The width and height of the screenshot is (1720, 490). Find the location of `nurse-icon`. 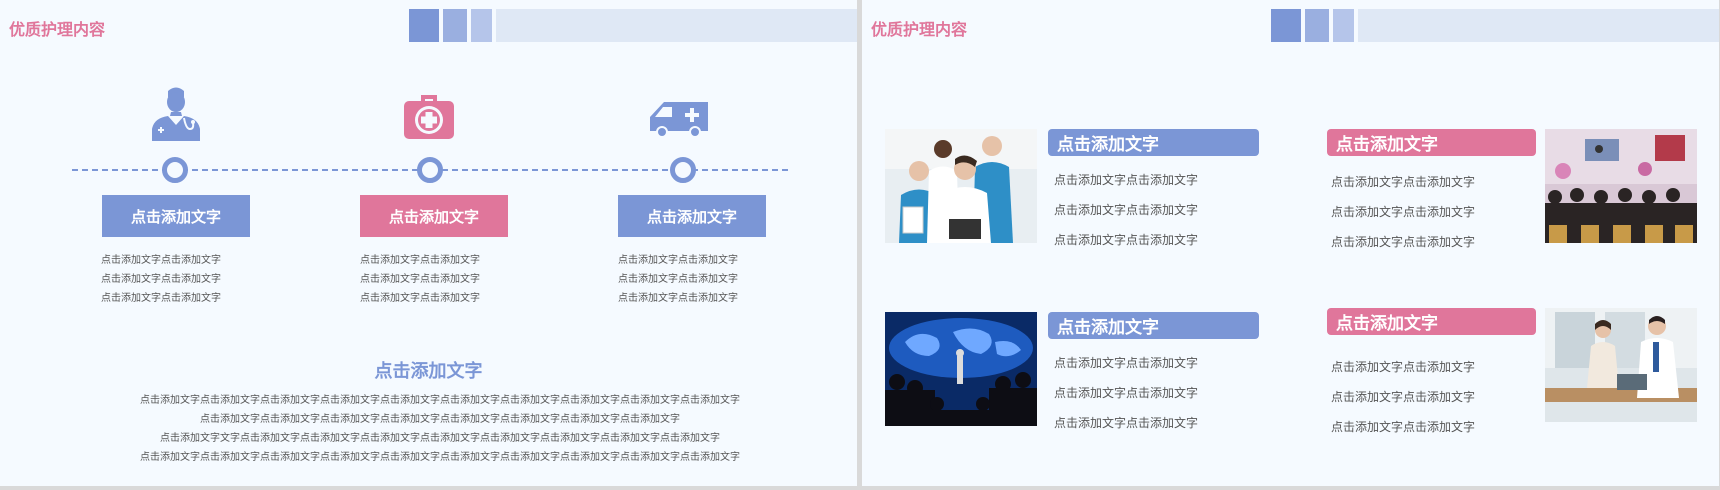

nurse-icon is located at coordinates (176, 113).